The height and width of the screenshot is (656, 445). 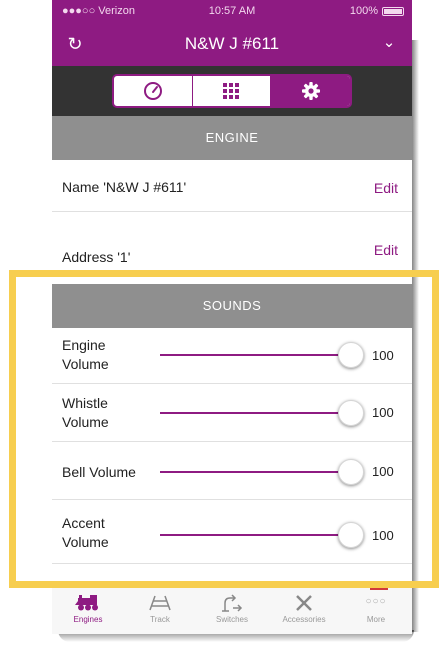 What do you see at coordinates (304, 601) in the screenshot?
I see `crossing-icon` at bounding box center [304, 601].